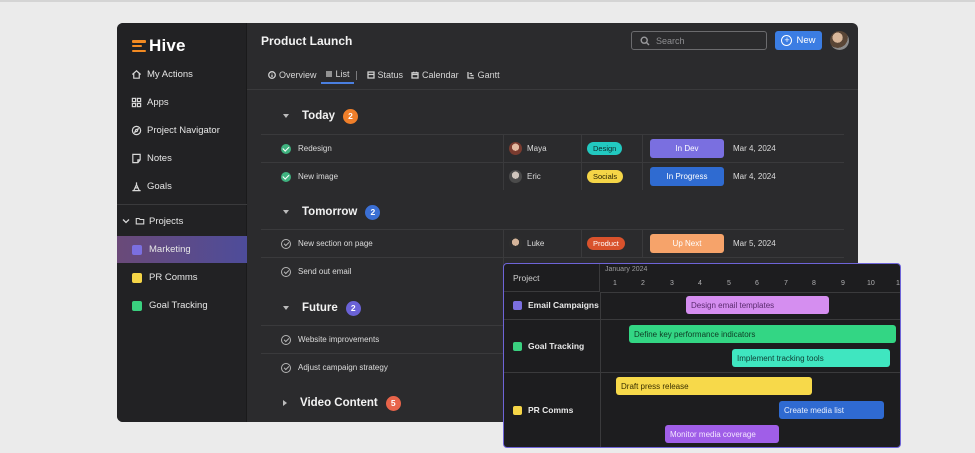 The width and height of the screenshot is (975, 453). Describe the element at coordinates (543, 410) in the screenshot. I see `gantt-project-pr-comms: PR Comms` at that location.